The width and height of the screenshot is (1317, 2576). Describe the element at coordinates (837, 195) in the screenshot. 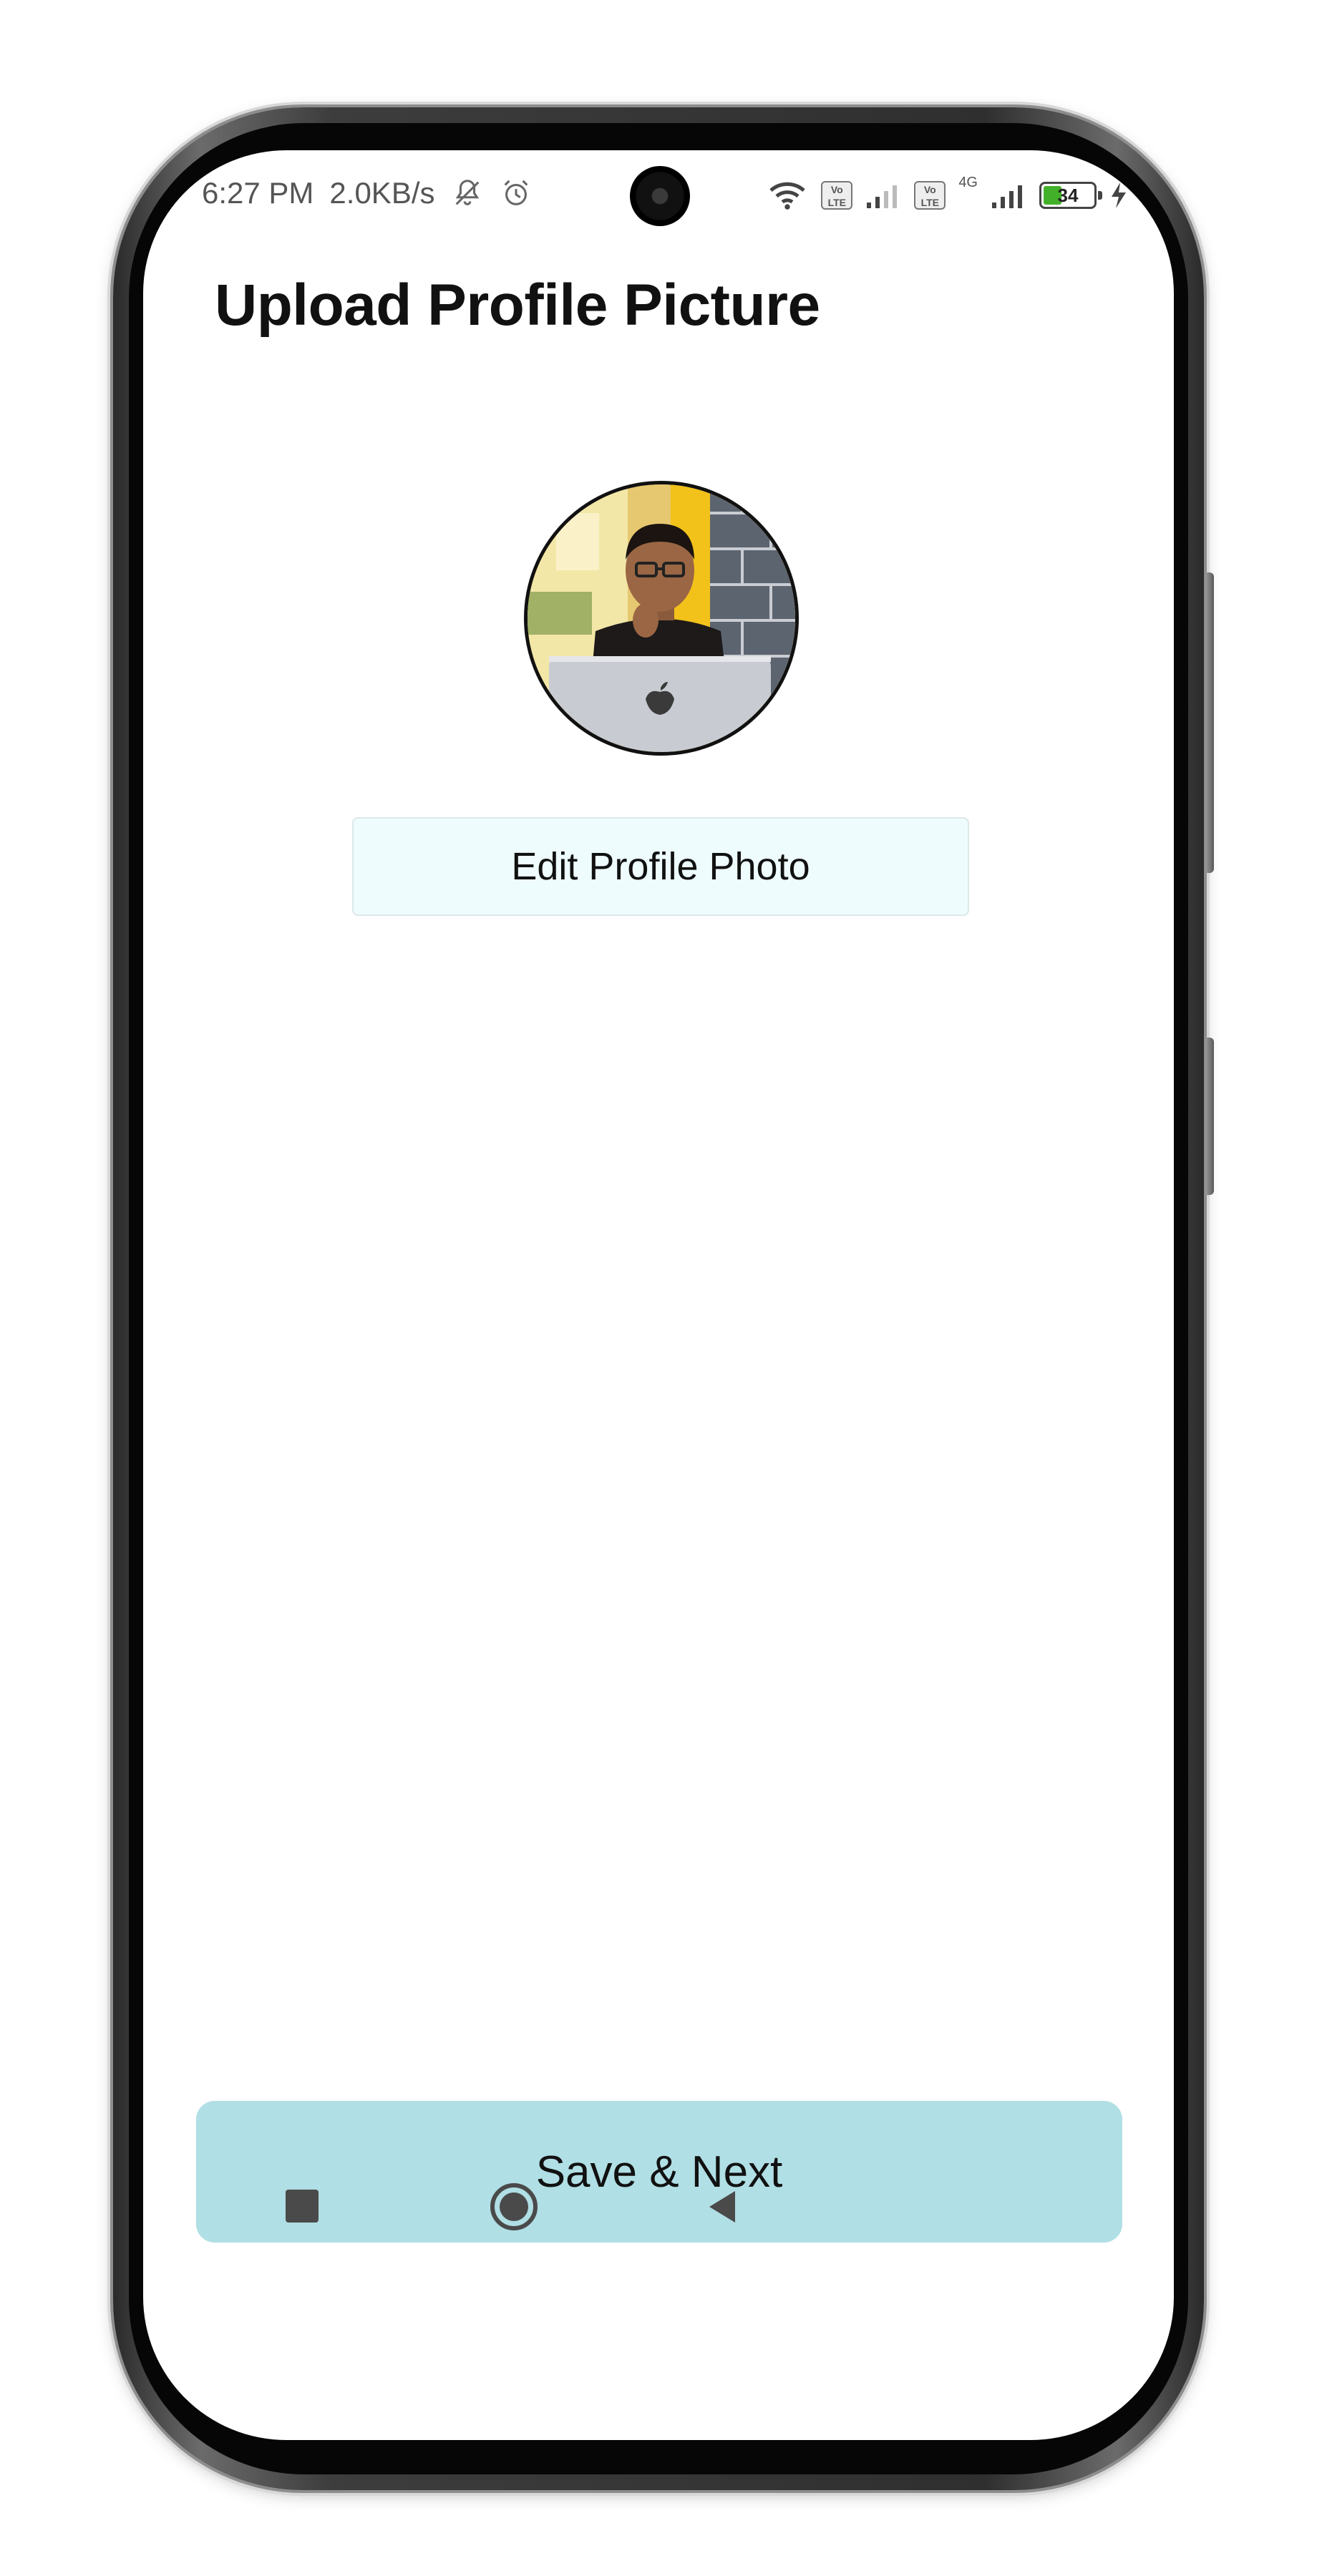

I see `volte-badge-1: Vo LTE` at that location.